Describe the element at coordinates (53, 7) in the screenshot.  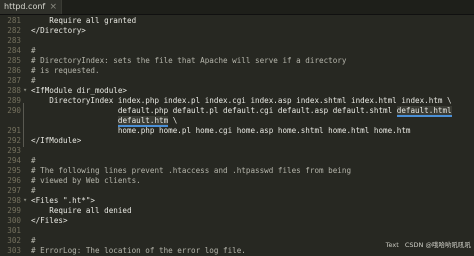
I see `close-icon: ×` at that location.